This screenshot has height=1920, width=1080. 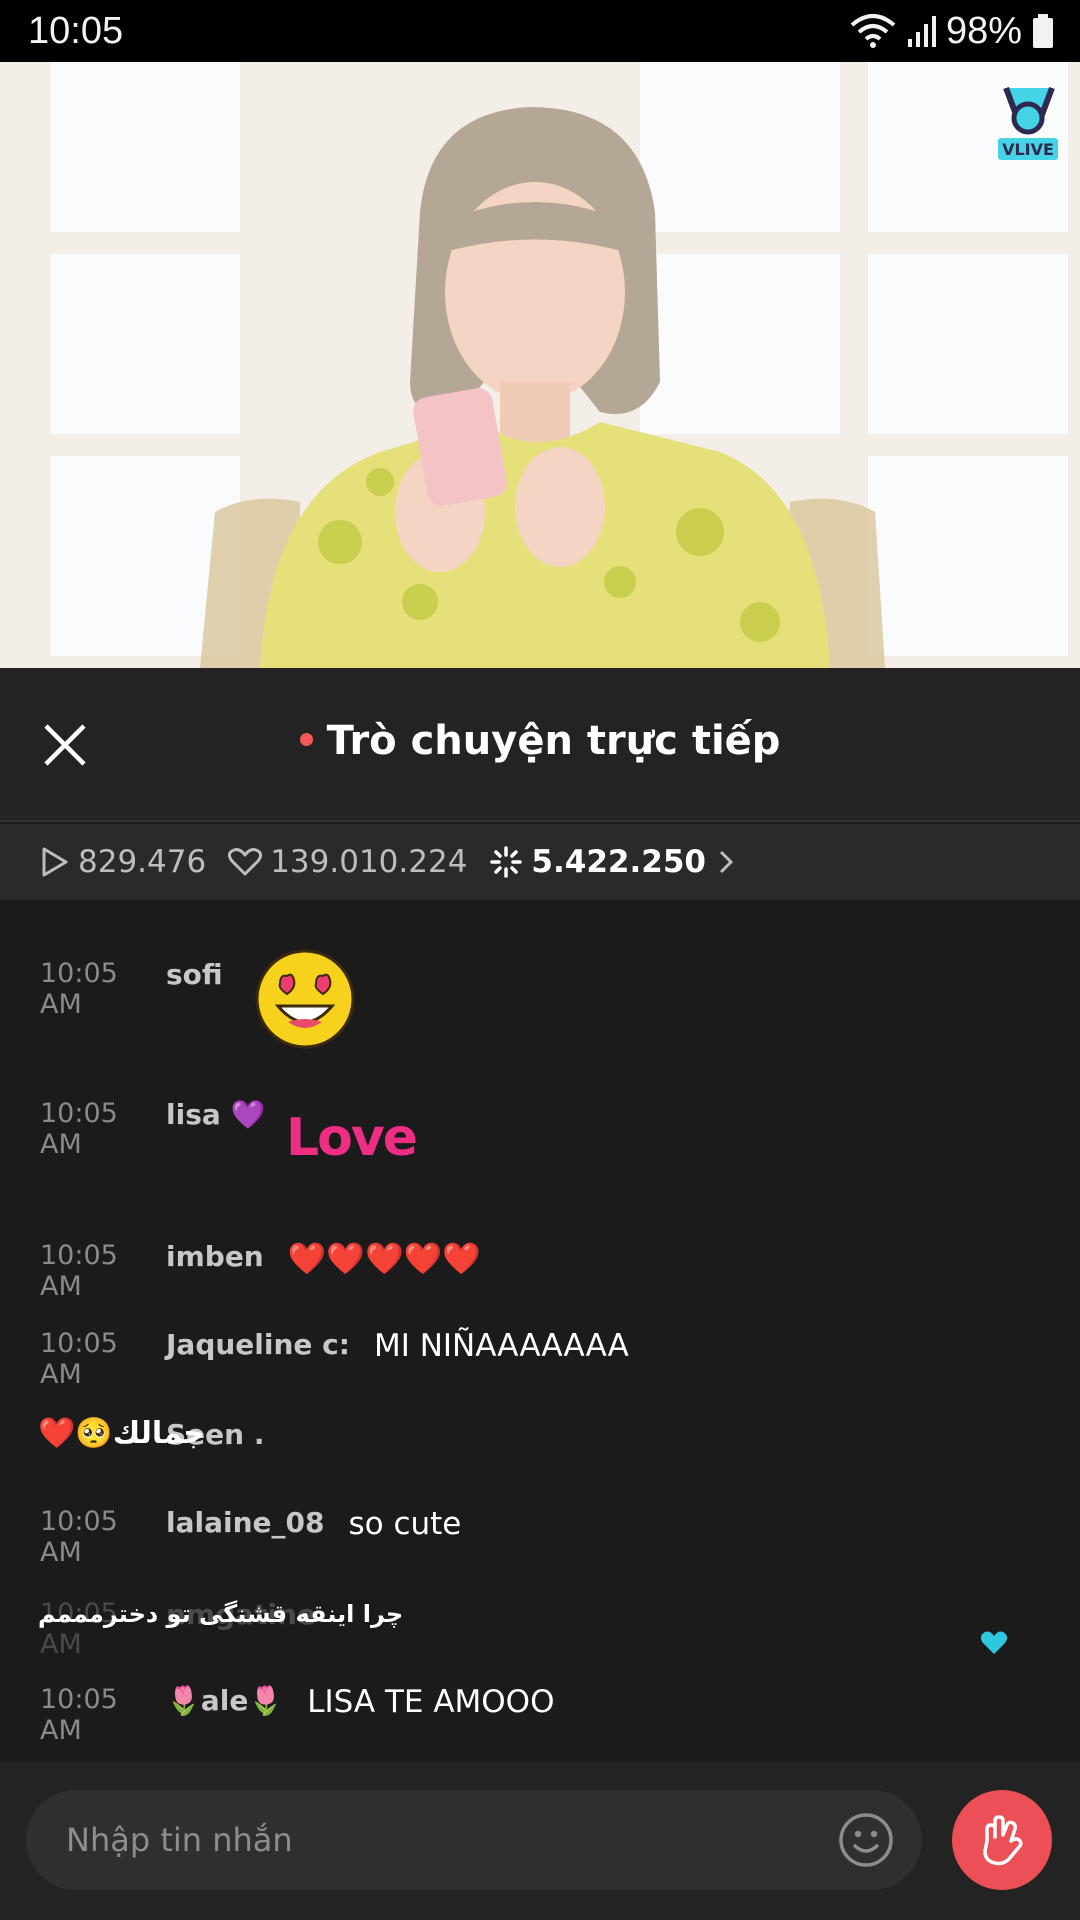 I want to click on chat-message: 10:05 AM lalaine_08 so cute, so click(x=250, y=1537).